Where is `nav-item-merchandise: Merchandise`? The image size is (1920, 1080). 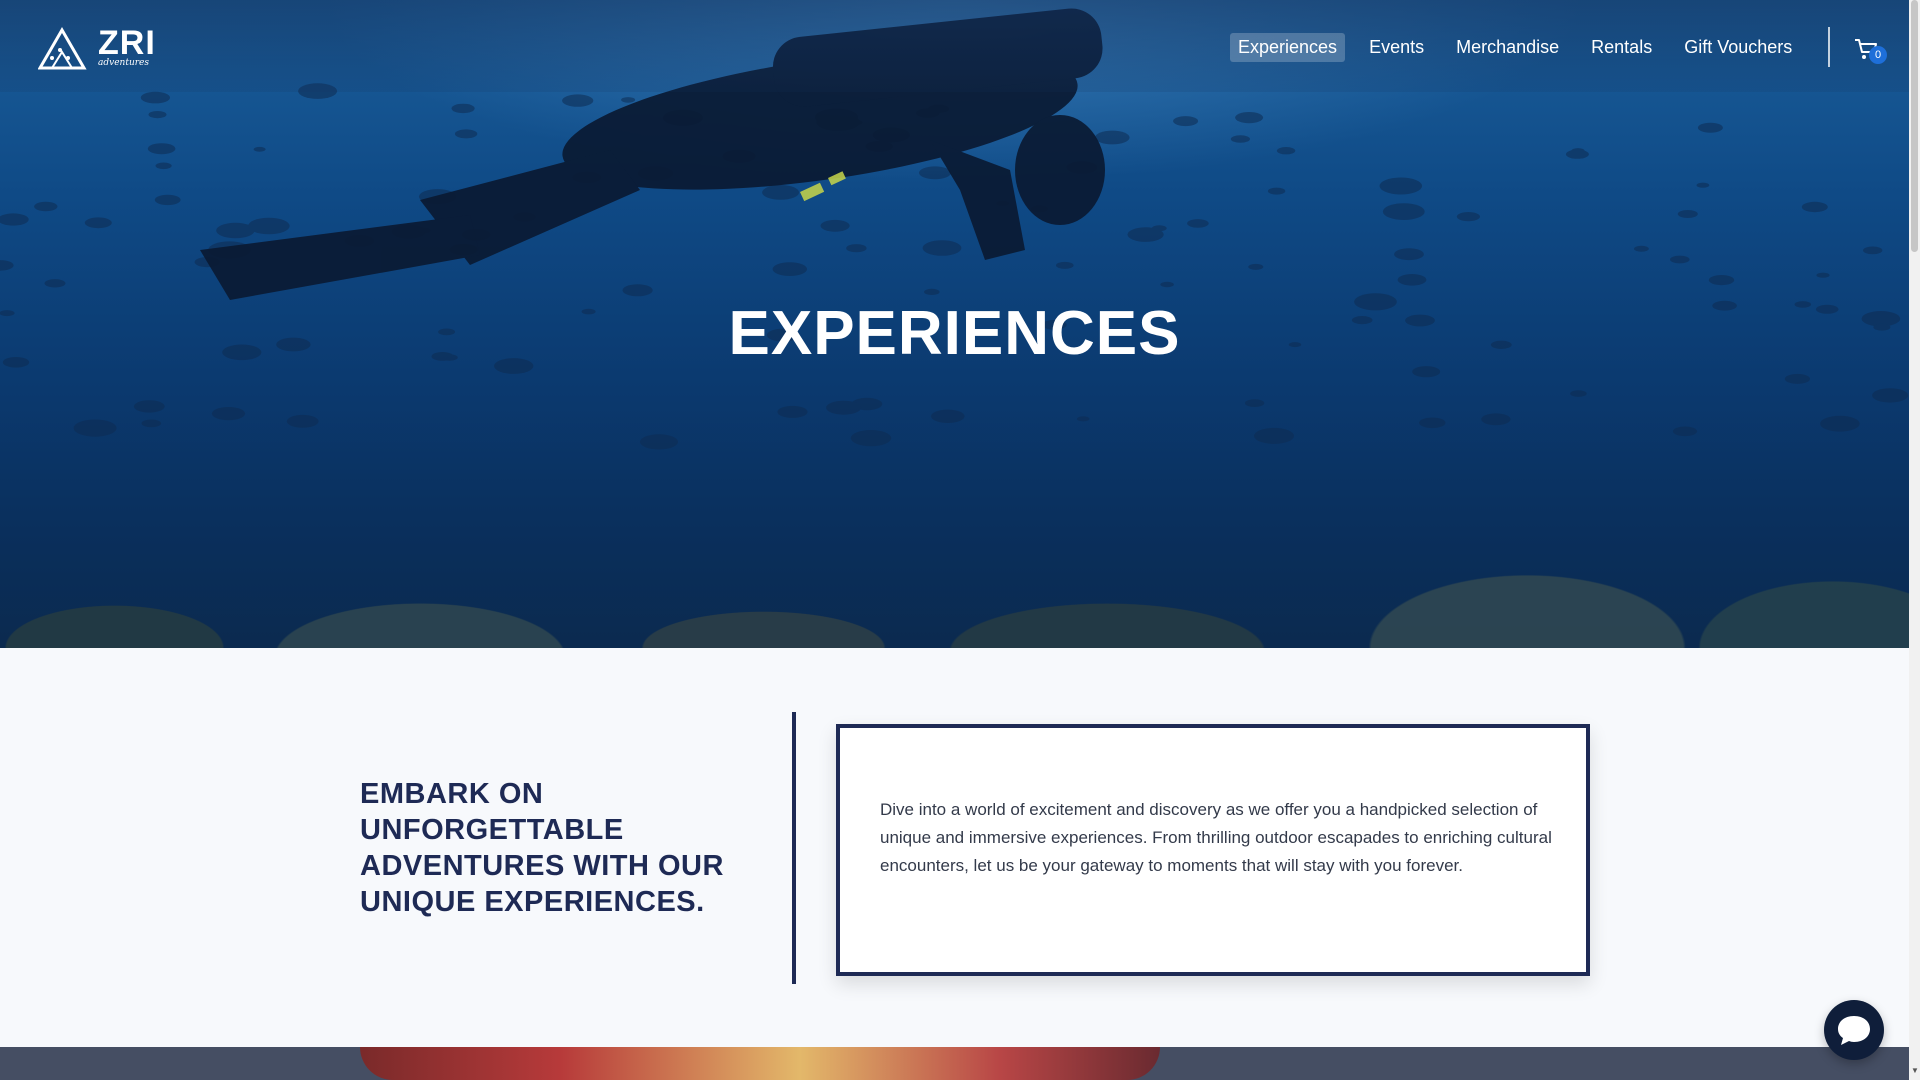 nav-item-merchandise: Merchandise is located at coordinates (1507, 47).